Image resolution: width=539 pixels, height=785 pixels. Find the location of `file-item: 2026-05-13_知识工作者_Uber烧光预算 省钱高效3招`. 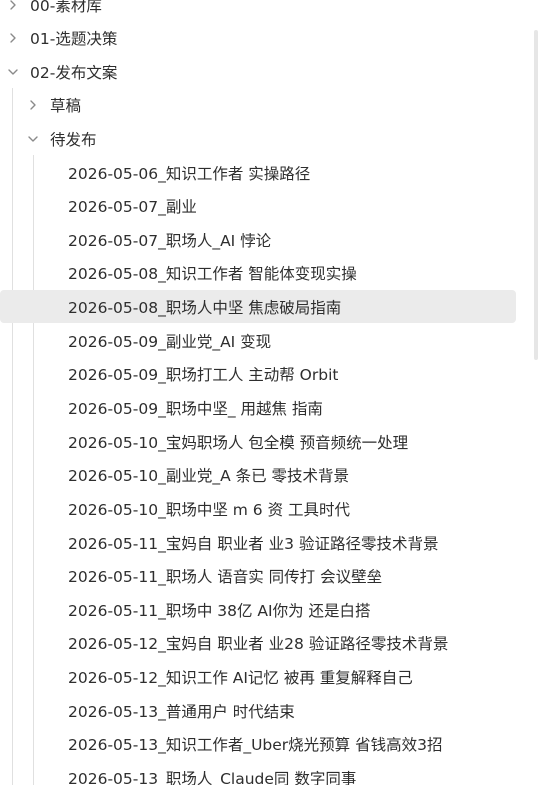

file-item: 2026-05-13_知识工作者_Uber烧光预算 省钱高效3招 is located at coordinates (288, 743).